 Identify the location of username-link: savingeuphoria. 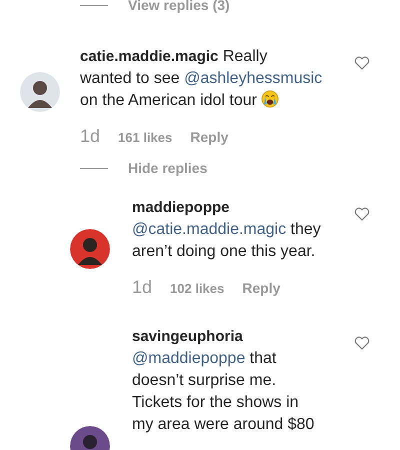
(239, 337).